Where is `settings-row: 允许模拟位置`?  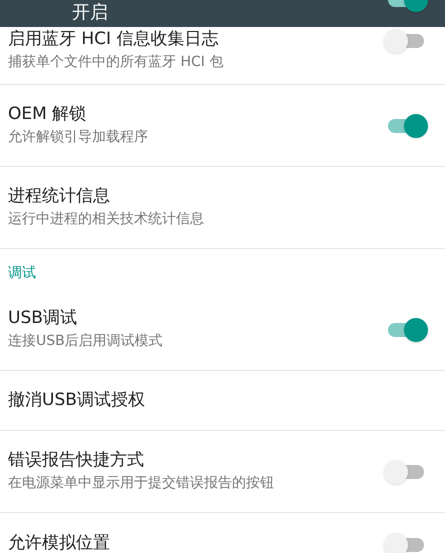
settings-row: 允许模拟位置 is located at coordinates (222, 533).